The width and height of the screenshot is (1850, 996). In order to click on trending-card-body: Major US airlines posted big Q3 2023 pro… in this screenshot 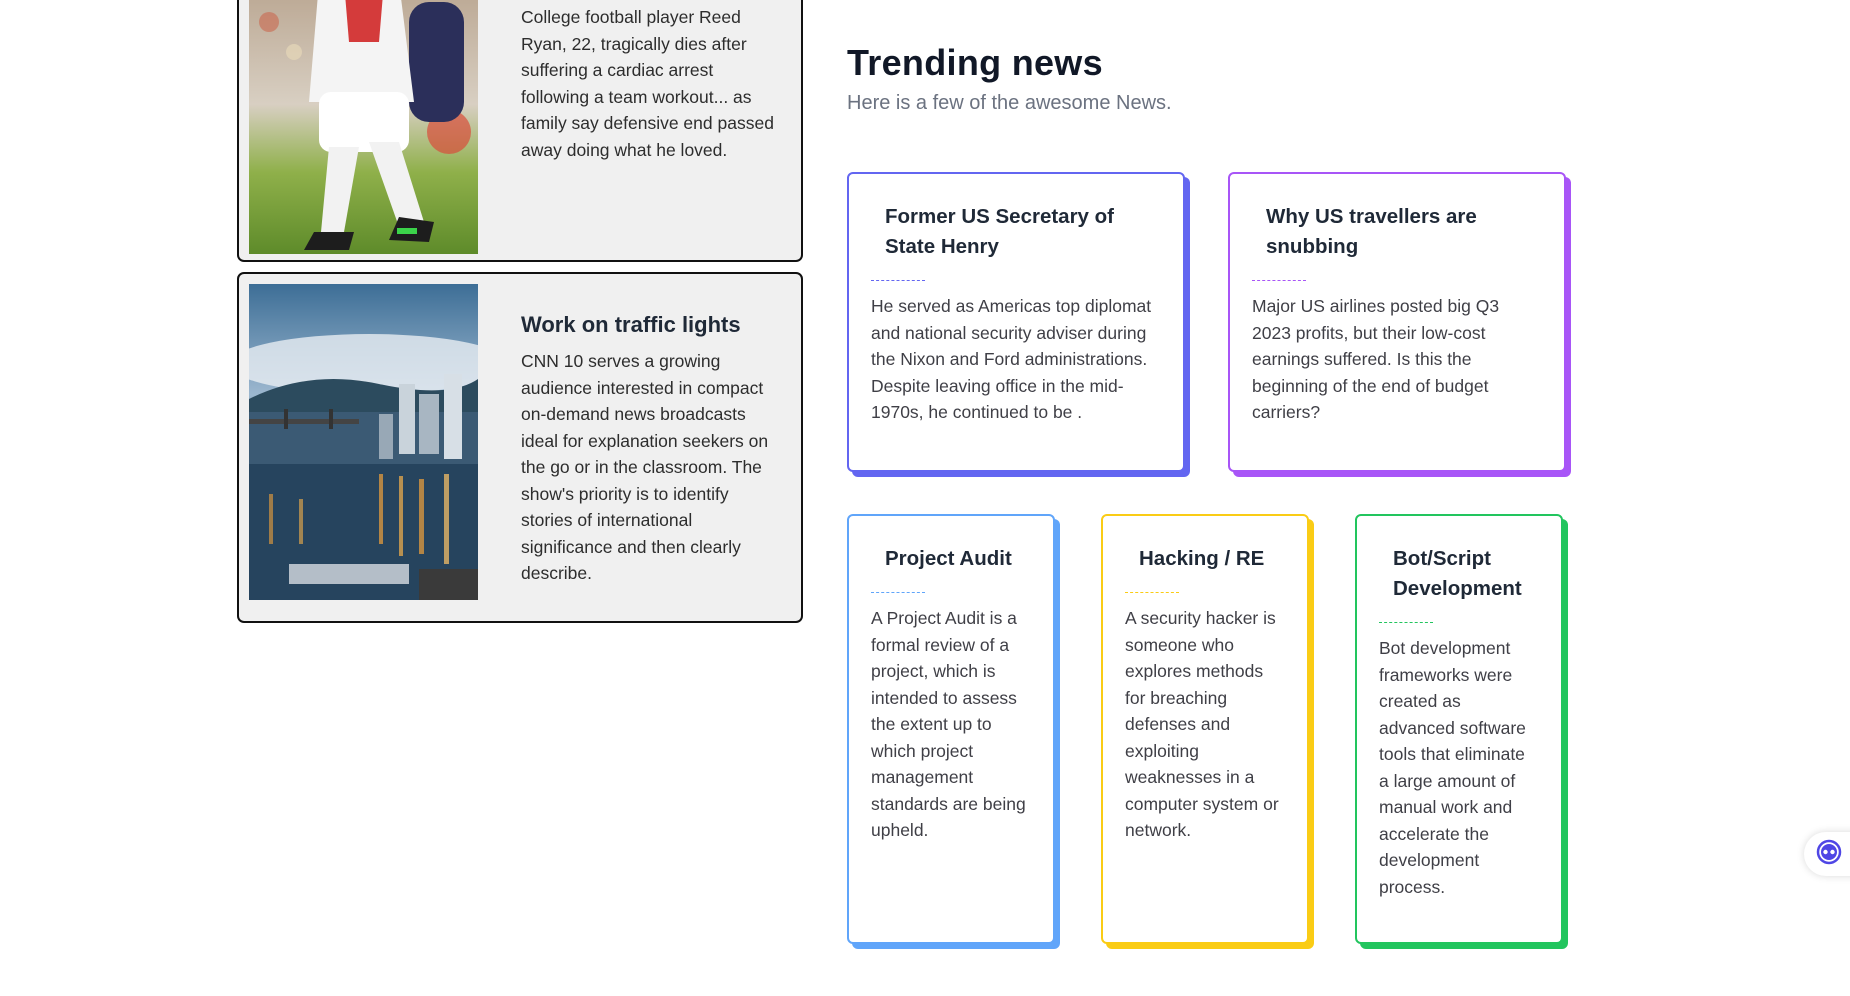, I will do `click(1376, 359)`.